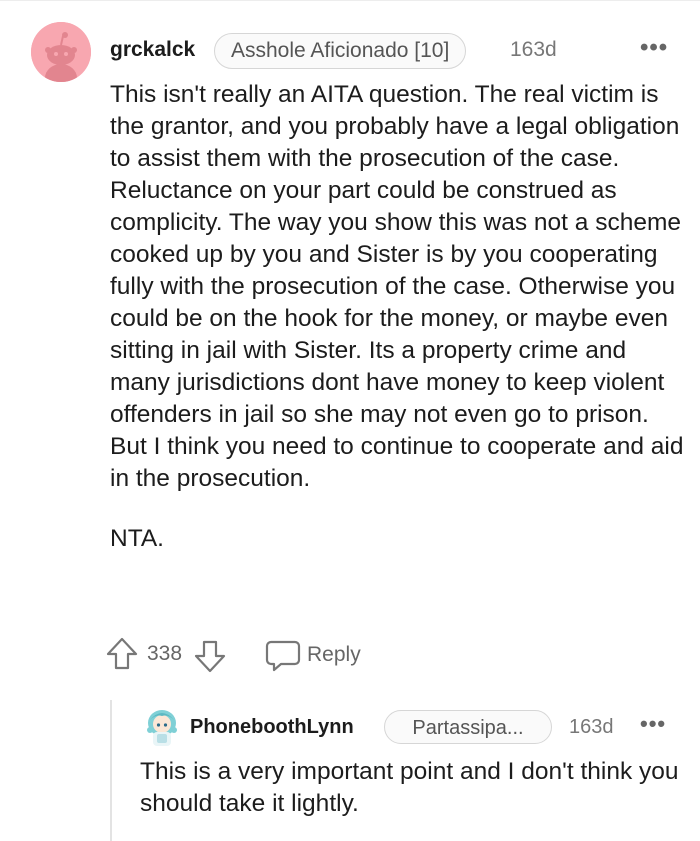 Image resolution: width=700 pixels, height=841 pixels. Describe the element at coordinates (350, 0) in the screenshot. I see `top-divider` at that location.